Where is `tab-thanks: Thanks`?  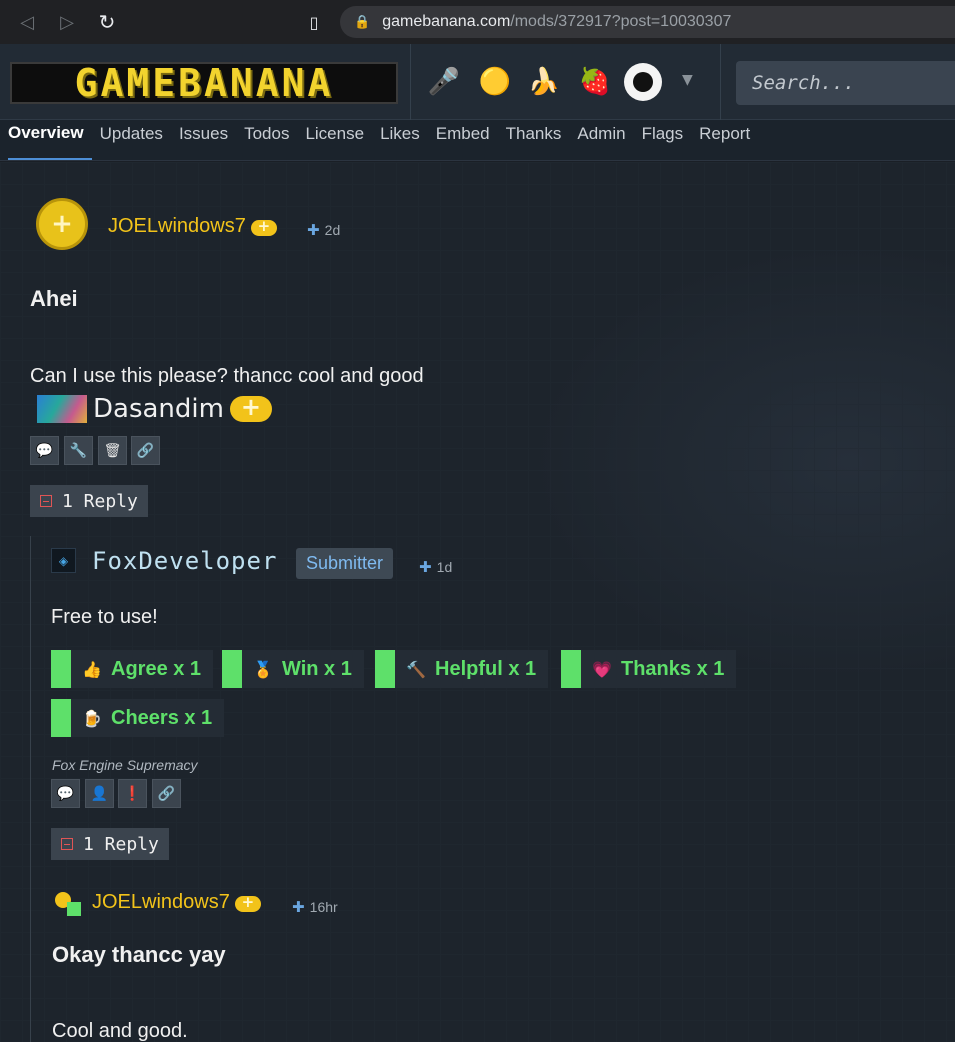 tab-thanks: Thanks is located at coordinates (534, 139).